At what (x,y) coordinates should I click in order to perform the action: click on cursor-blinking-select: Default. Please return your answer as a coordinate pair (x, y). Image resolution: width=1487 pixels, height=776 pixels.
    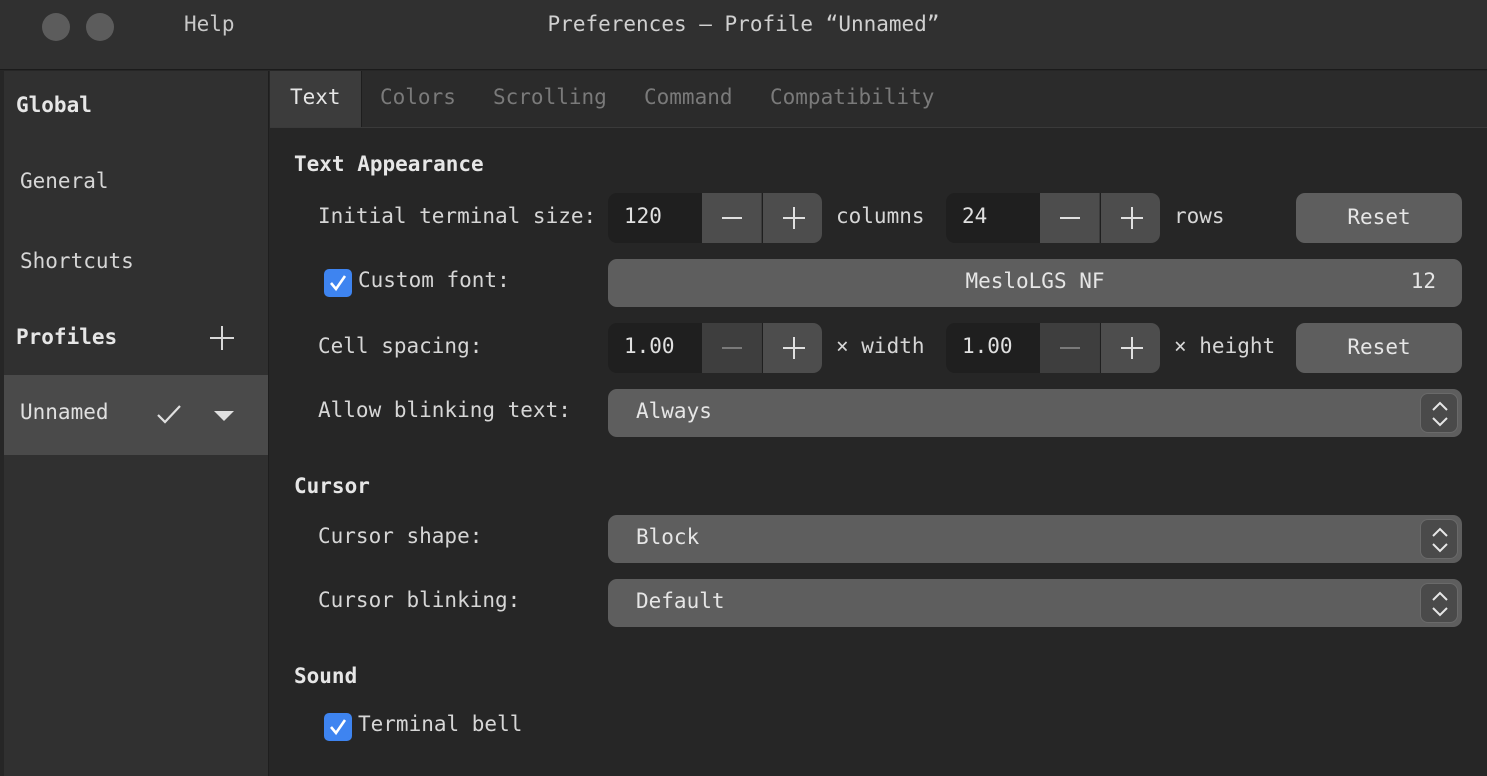
    Looking at the image, I should click on (1035, 603).